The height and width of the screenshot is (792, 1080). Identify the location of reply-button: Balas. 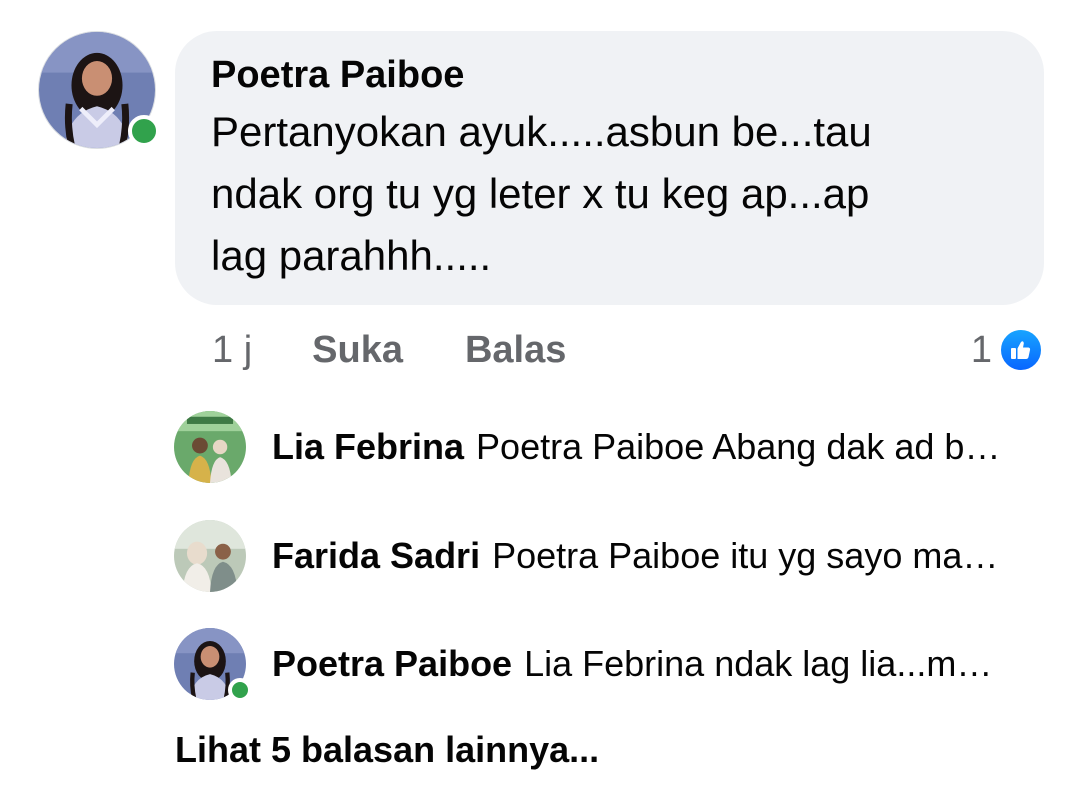
(515, 350).